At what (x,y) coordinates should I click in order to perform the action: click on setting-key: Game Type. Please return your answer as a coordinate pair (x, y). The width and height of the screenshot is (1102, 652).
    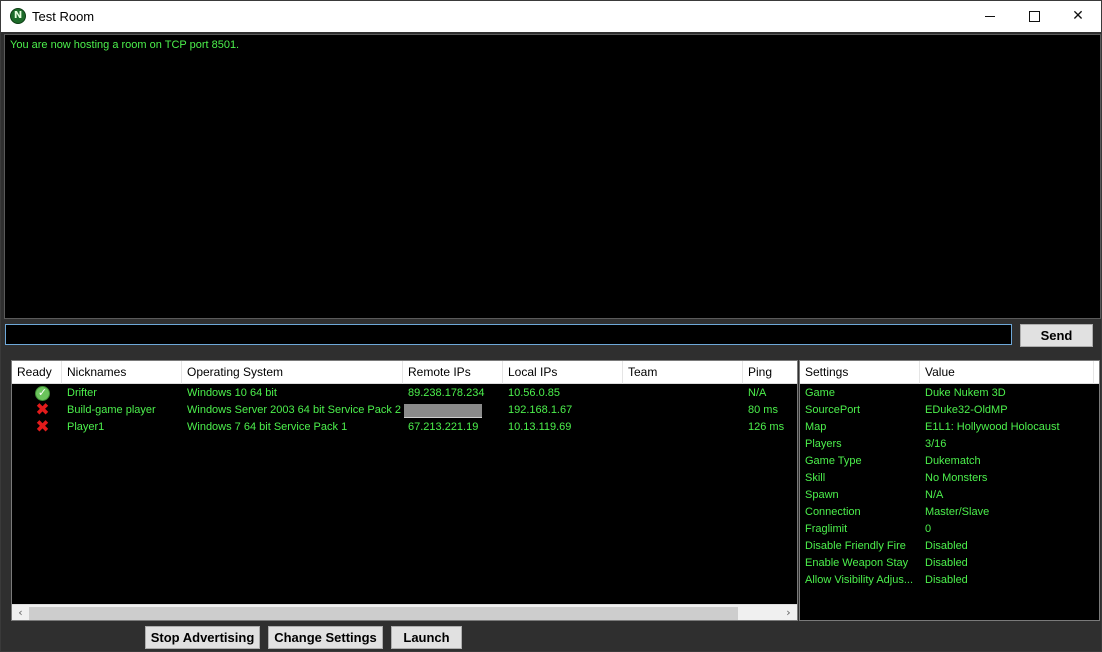
    Looking at the image, I should click on (833, 461).